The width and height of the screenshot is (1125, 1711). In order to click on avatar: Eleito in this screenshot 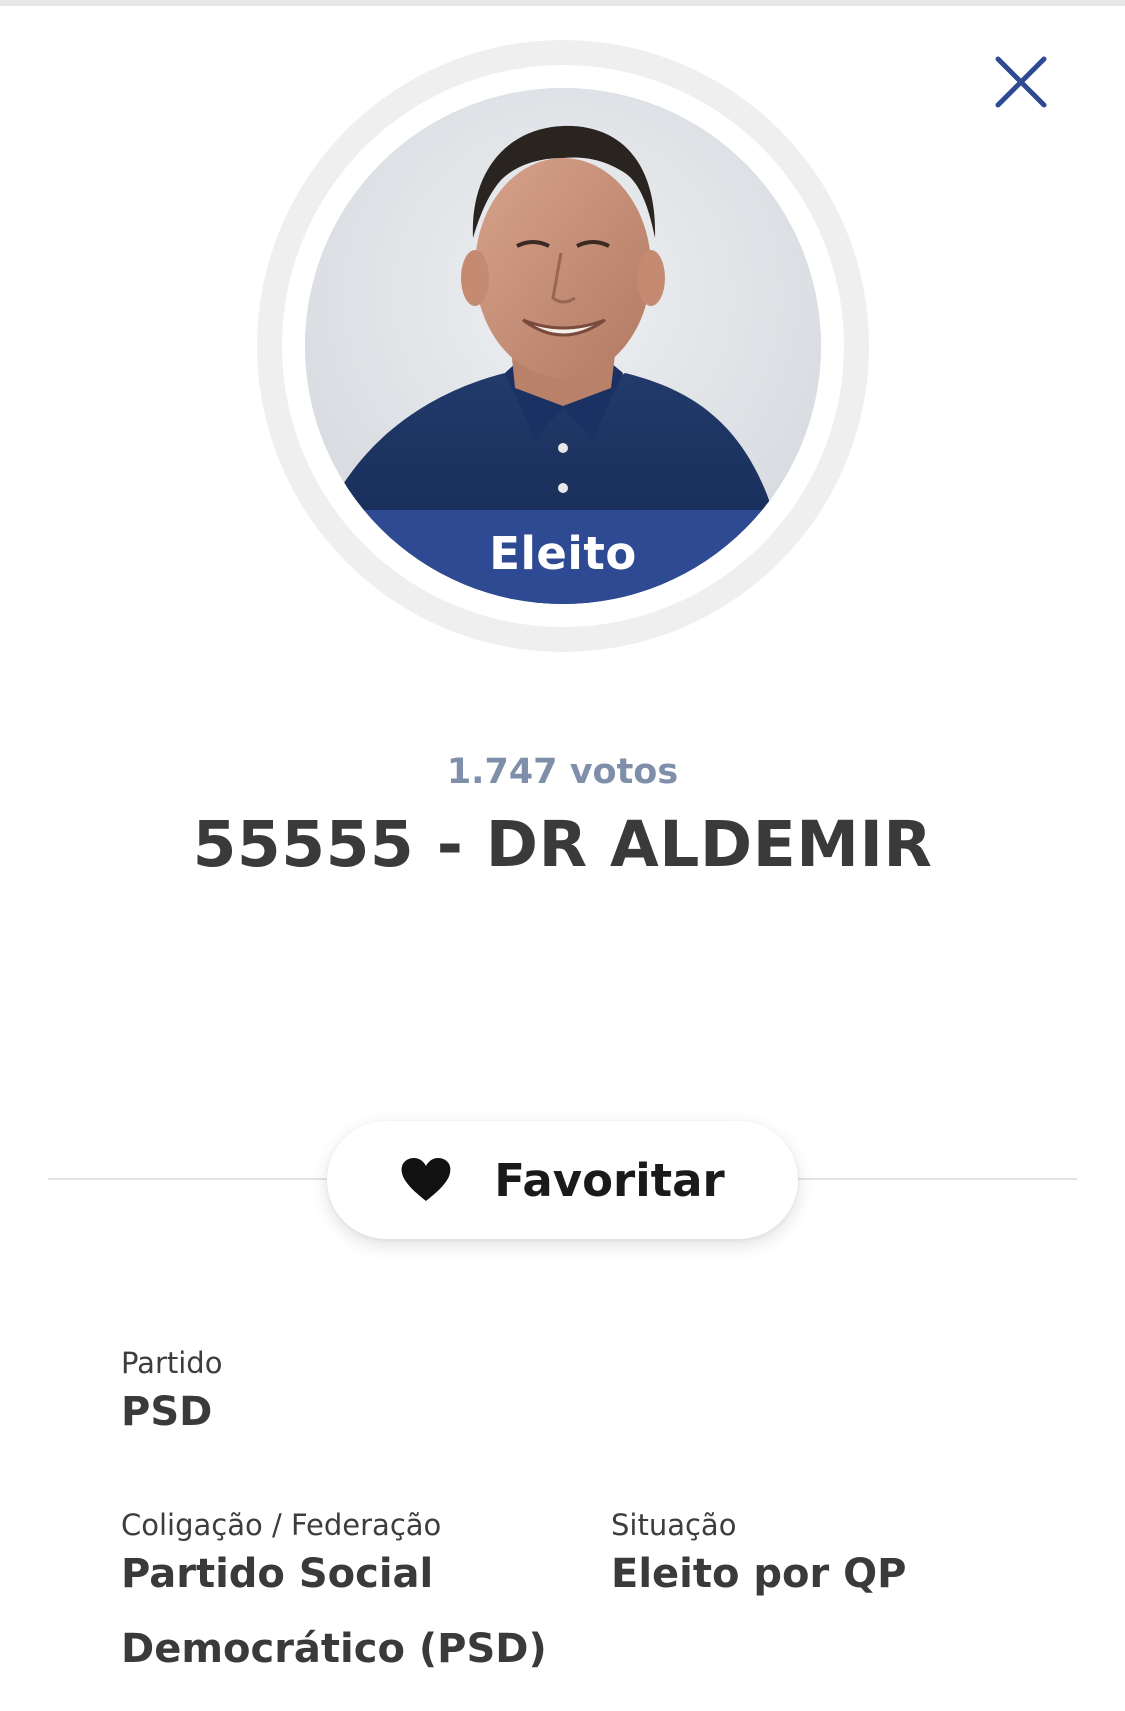, I will do `click(563, 346)`.